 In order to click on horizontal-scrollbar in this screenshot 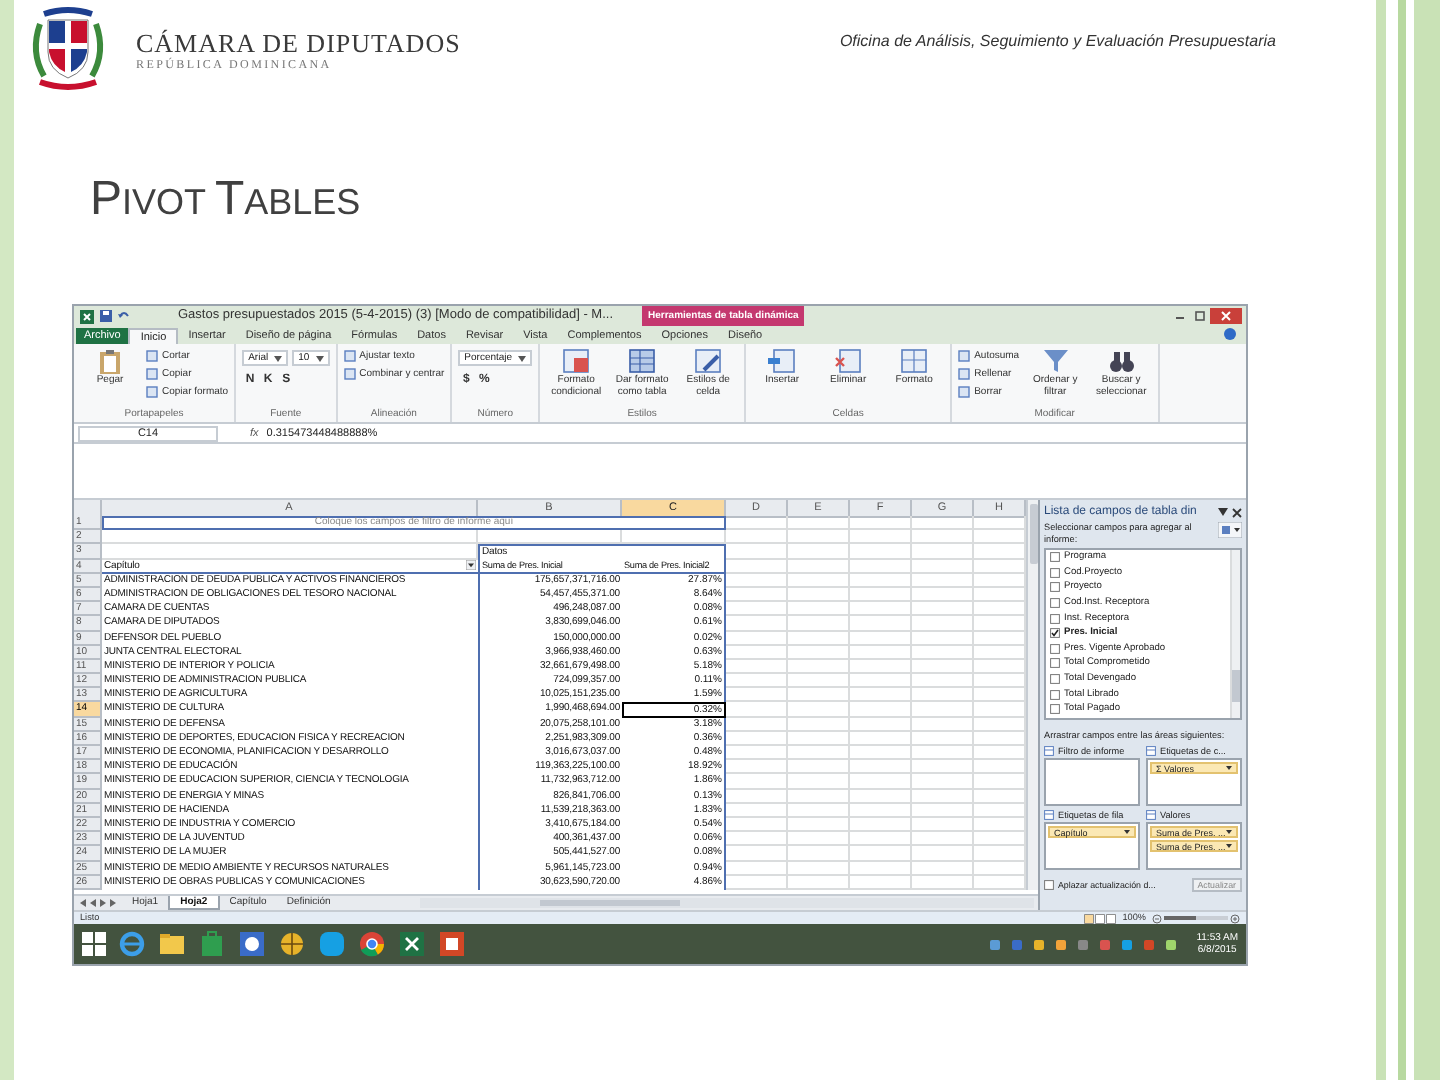, I will do `click(727, 903)`.